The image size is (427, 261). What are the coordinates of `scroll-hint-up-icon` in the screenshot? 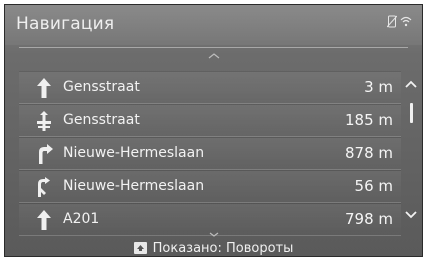 It's located at (213, 57).